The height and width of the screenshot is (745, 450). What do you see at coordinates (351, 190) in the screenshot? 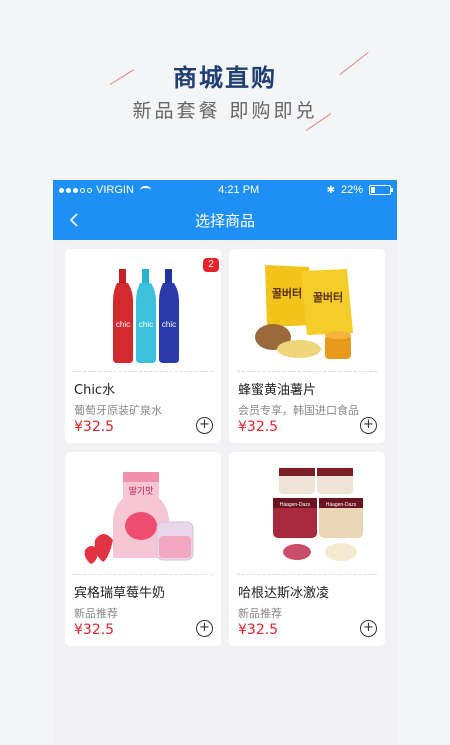
I see `battery-percent: 22%` at bounding box center [351, 190].